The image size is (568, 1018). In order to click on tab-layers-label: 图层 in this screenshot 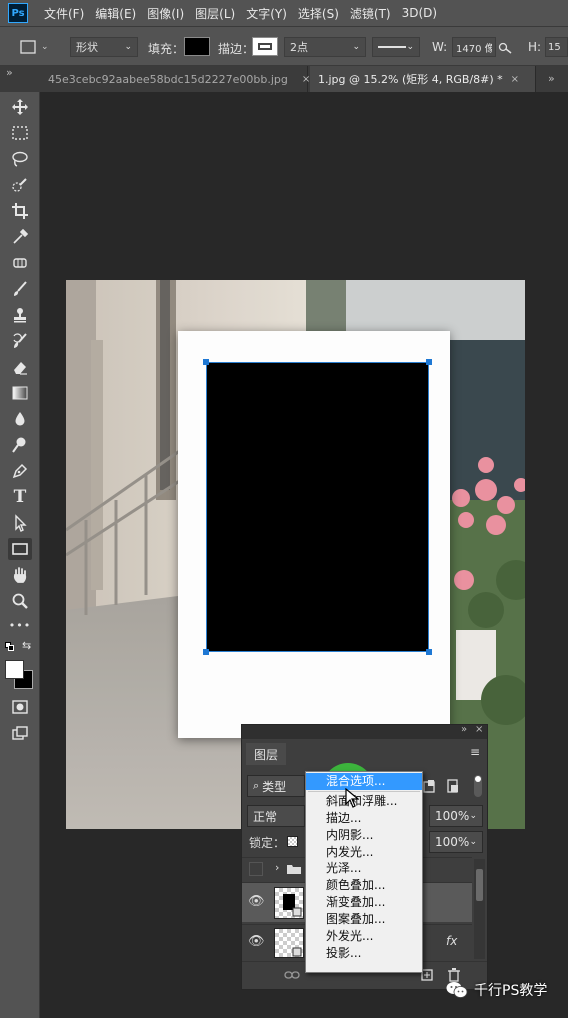, I will do `click(266, 754)`.